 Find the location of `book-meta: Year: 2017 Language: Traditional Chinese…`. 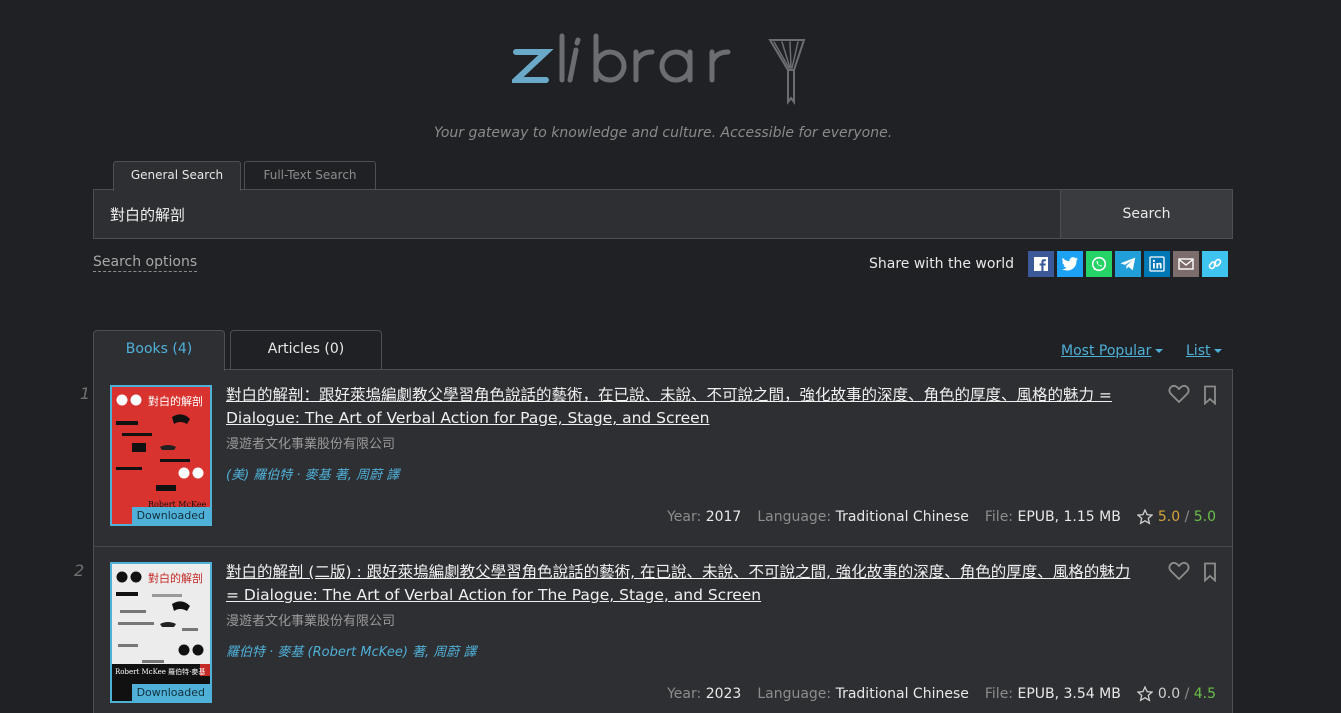

book-meta: Year: 2017 Language: Traditional Chinese… is located at coordinates (941, 517).